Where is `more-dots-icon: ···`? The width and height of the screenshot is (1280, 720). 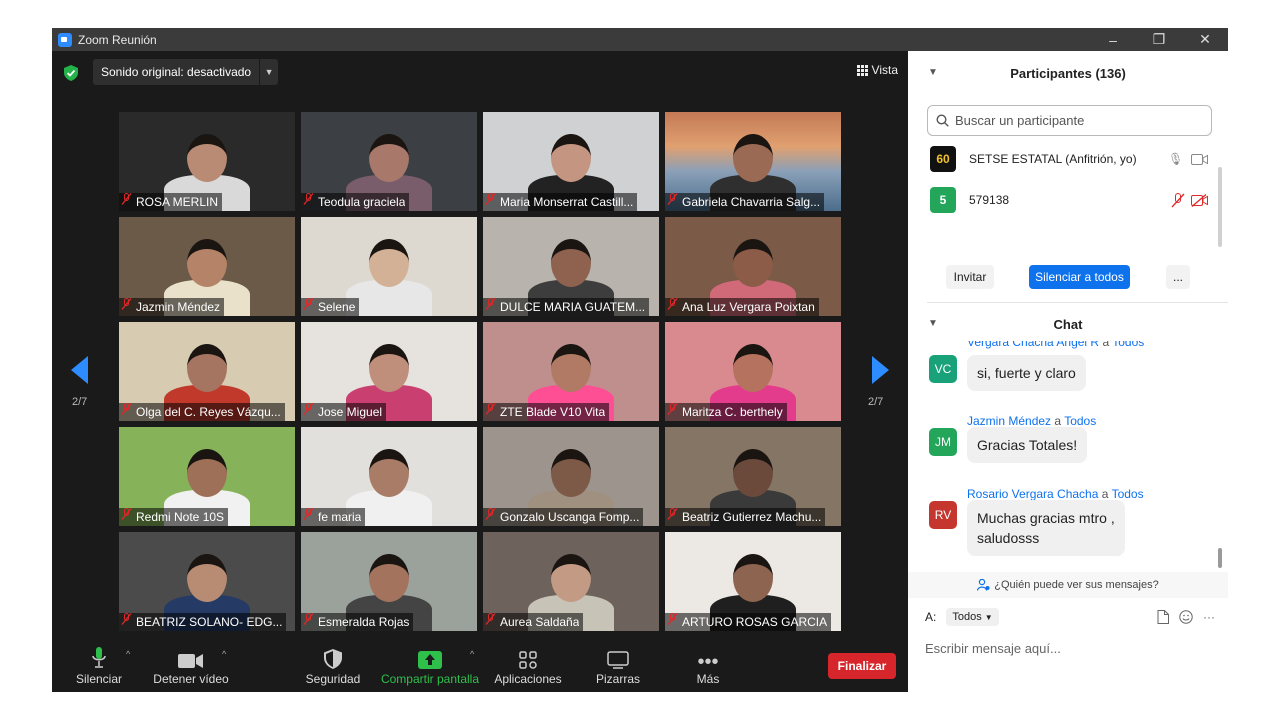
more-dots-icon: ··· is located at coordinates (1209, 617).